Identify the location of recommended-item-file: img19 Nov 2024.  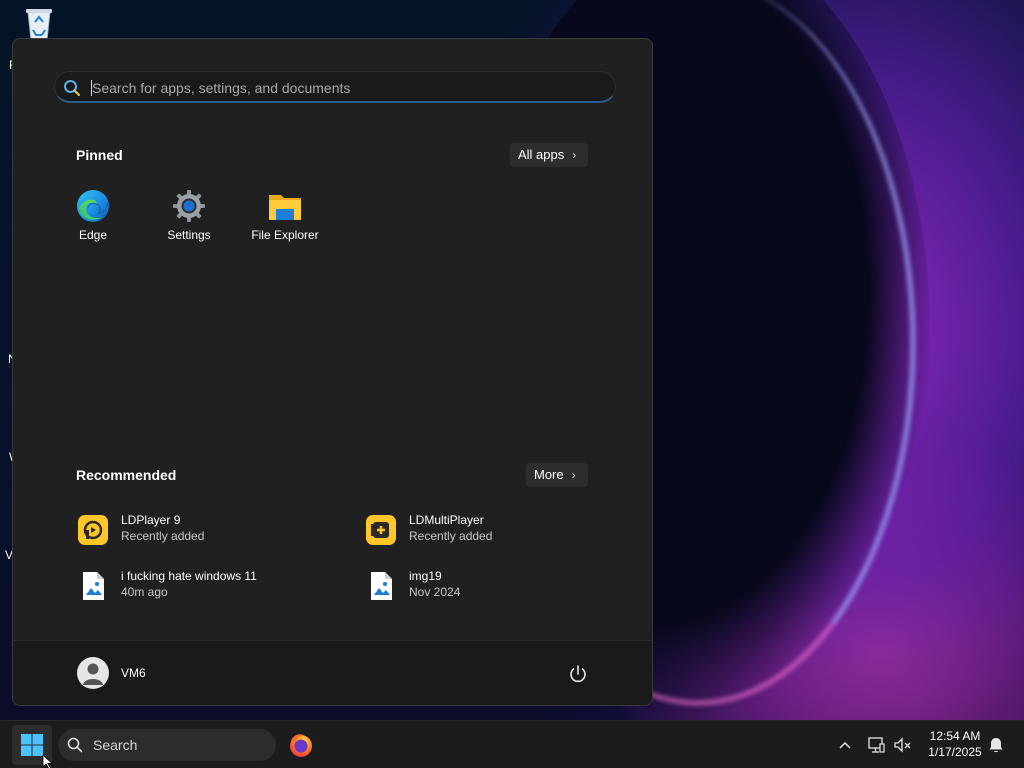
(495, 587).